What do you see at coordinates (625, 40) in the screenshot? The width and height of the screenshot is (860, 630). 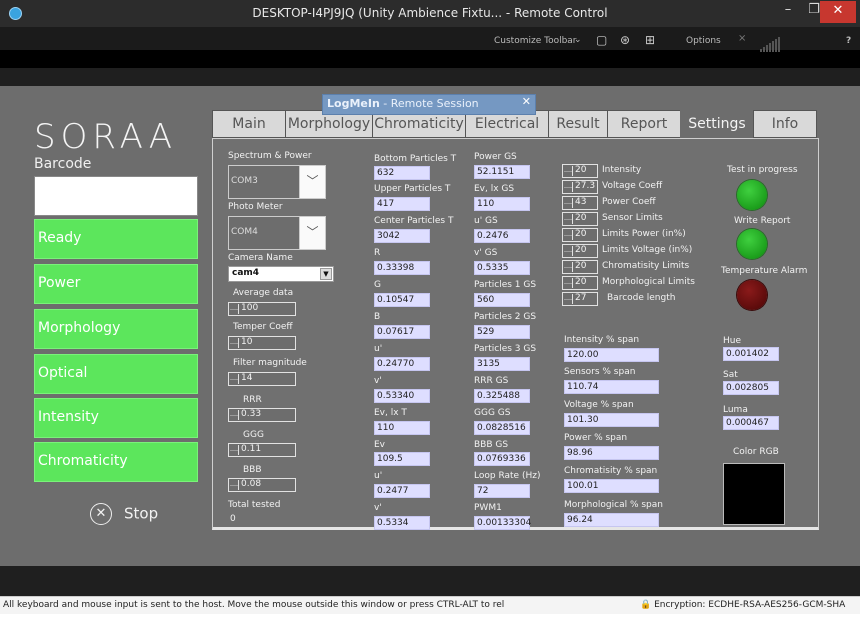 I see `share-icon: ⊛` at bounding box center [625, 40].